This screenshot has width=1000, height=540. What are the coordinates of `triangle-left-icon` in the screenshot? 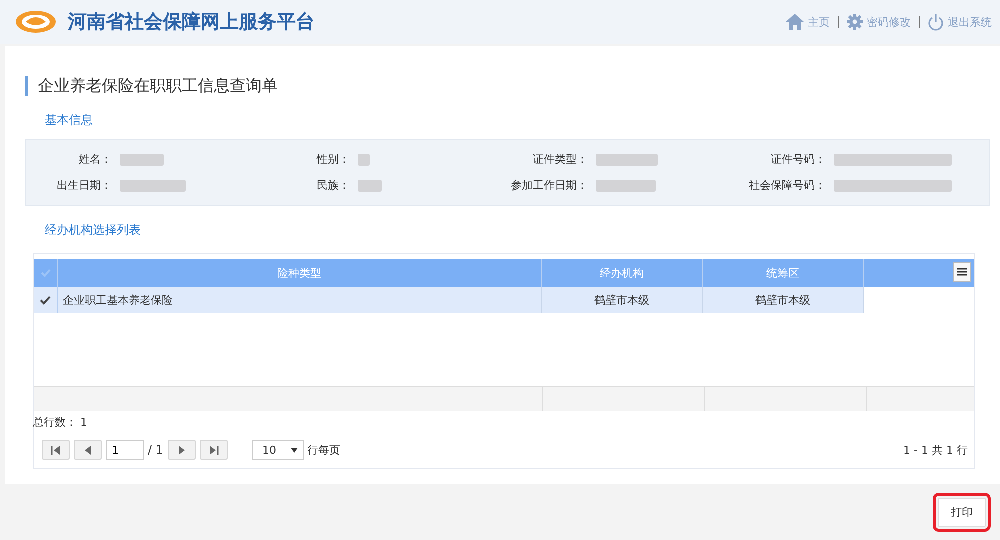 It's located at (88, 450).